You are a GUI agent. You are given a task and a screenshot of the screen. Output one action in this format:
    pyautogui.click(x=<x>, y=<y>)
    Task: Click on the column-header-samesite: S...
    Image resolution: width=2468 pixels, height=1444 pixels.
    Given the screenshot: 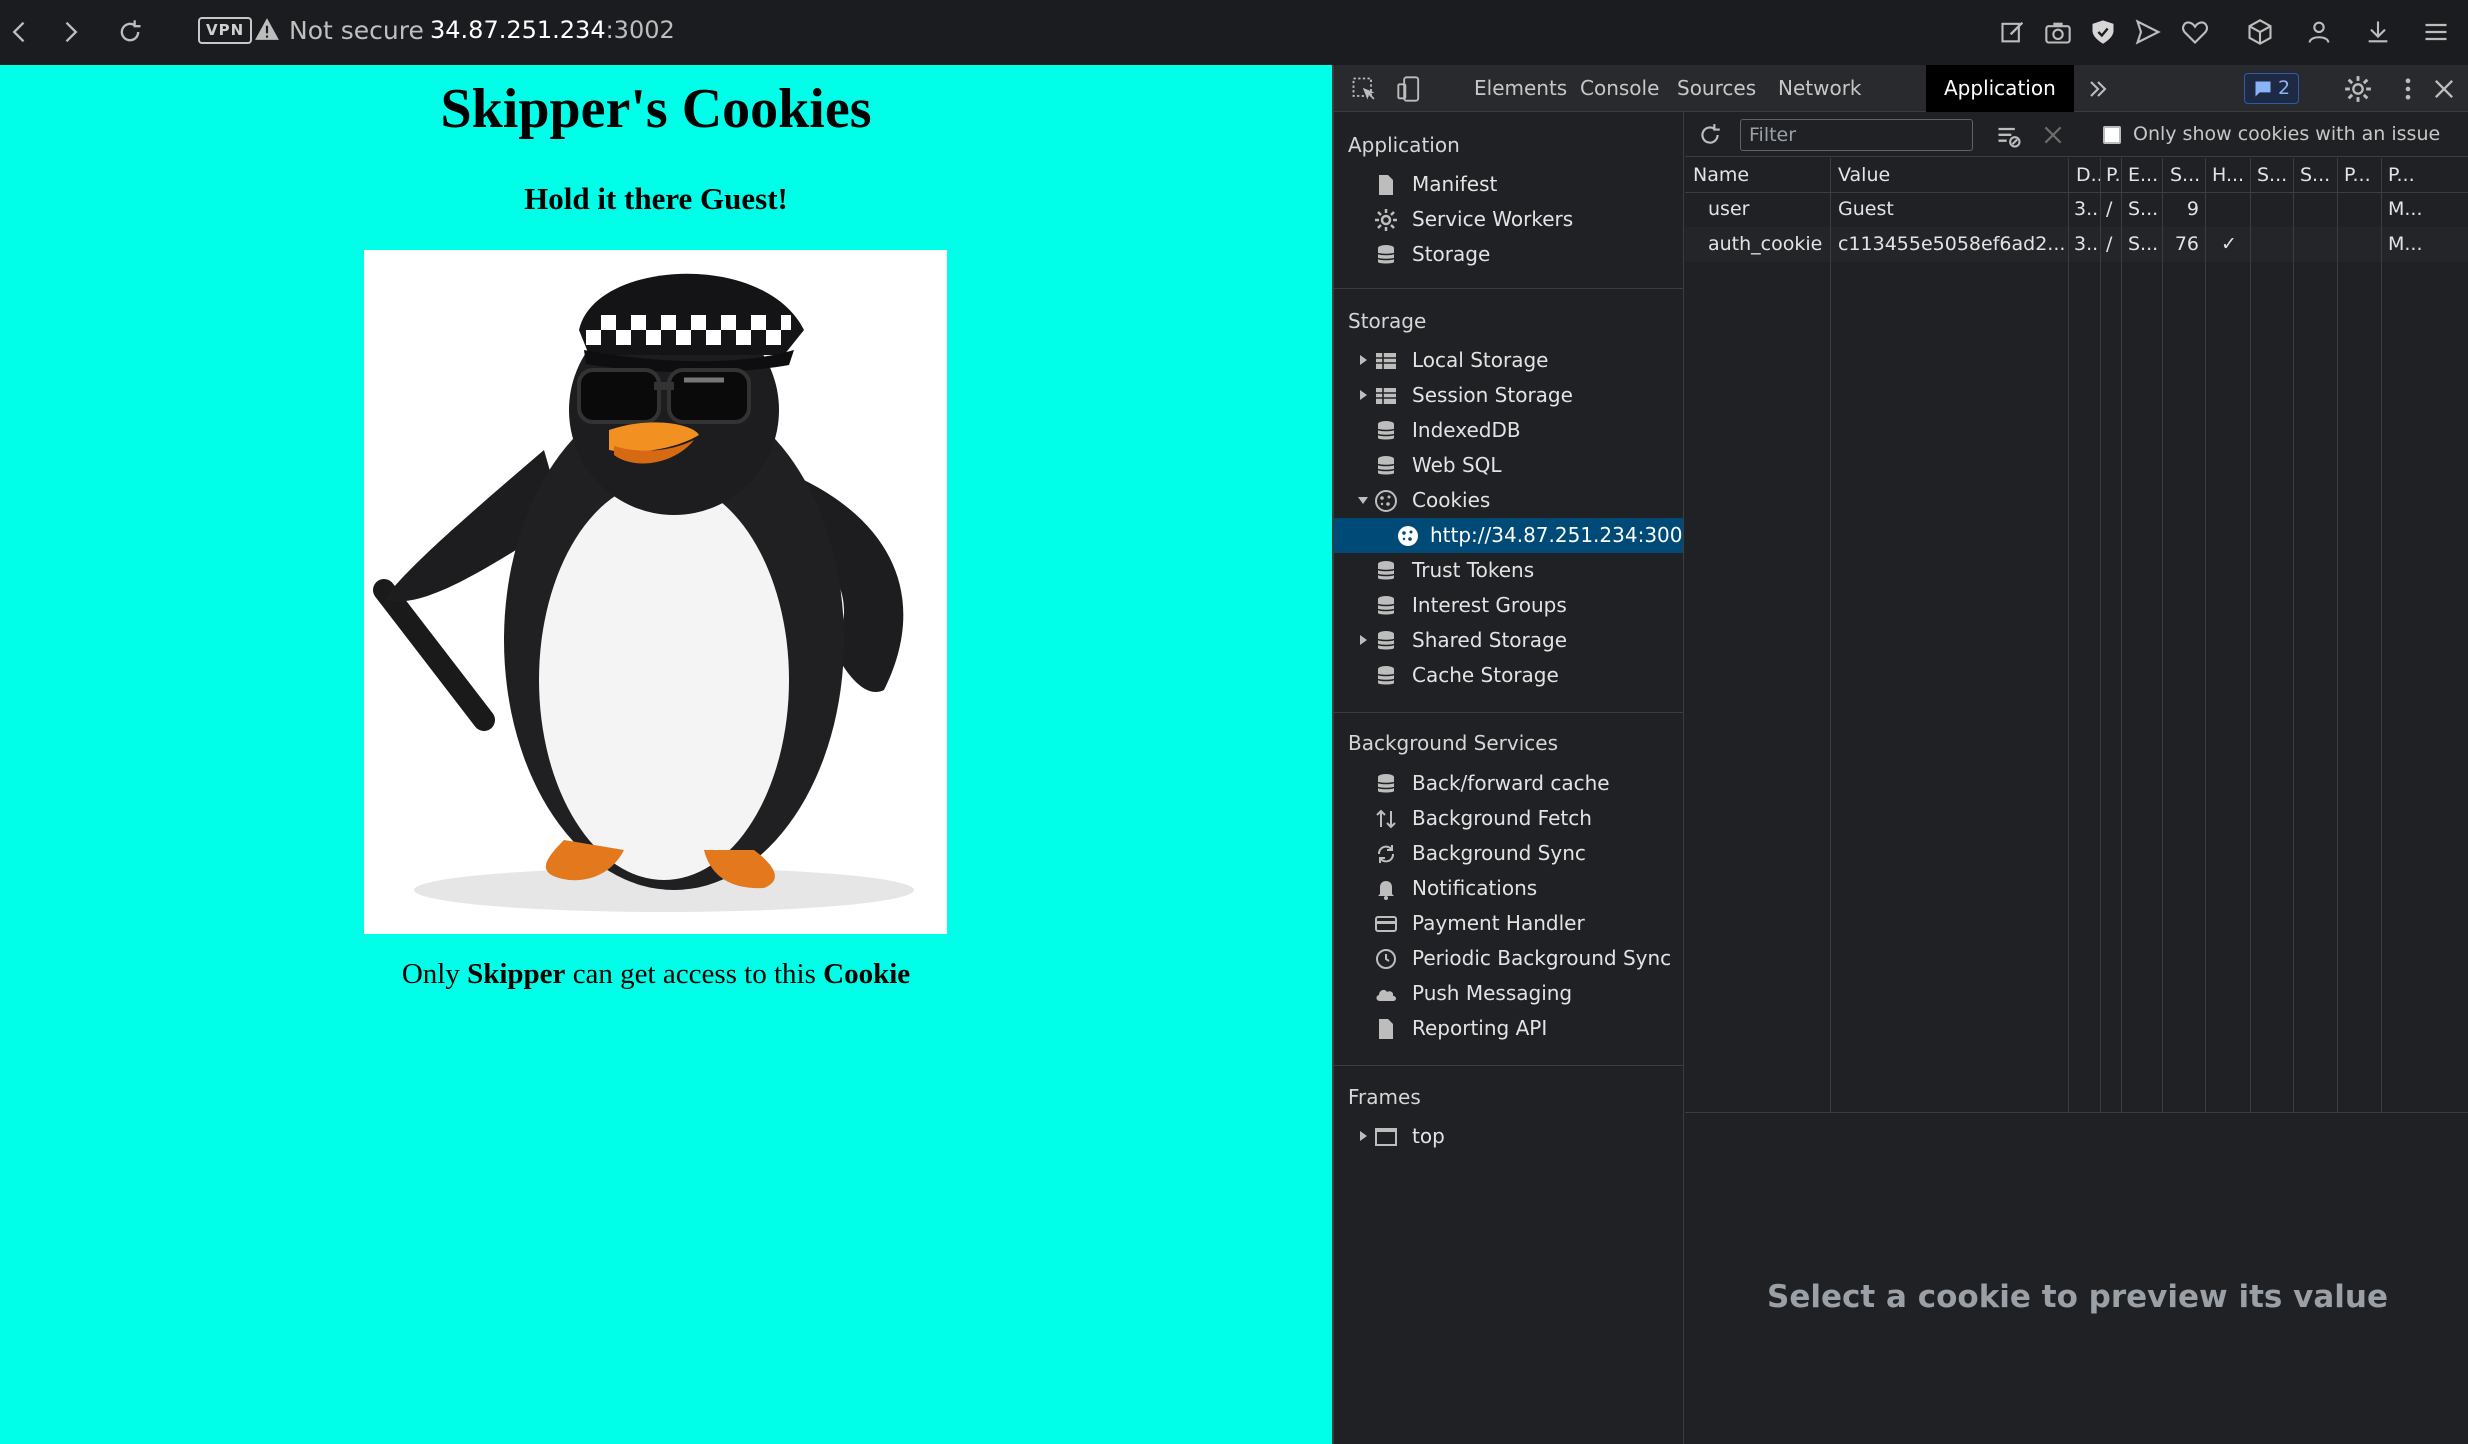 What is the action you would take?
    pyautogui.click(x=2318, y=175)
    